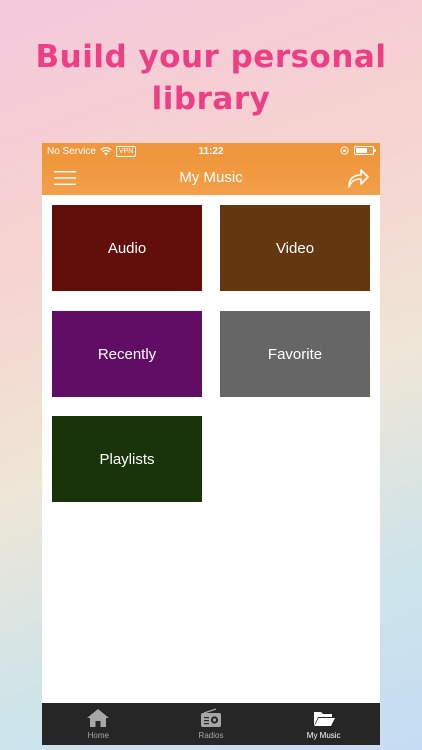 The height and width of the screenshot is (750, 422). I want to click on folder-icon, so click(324, 719).